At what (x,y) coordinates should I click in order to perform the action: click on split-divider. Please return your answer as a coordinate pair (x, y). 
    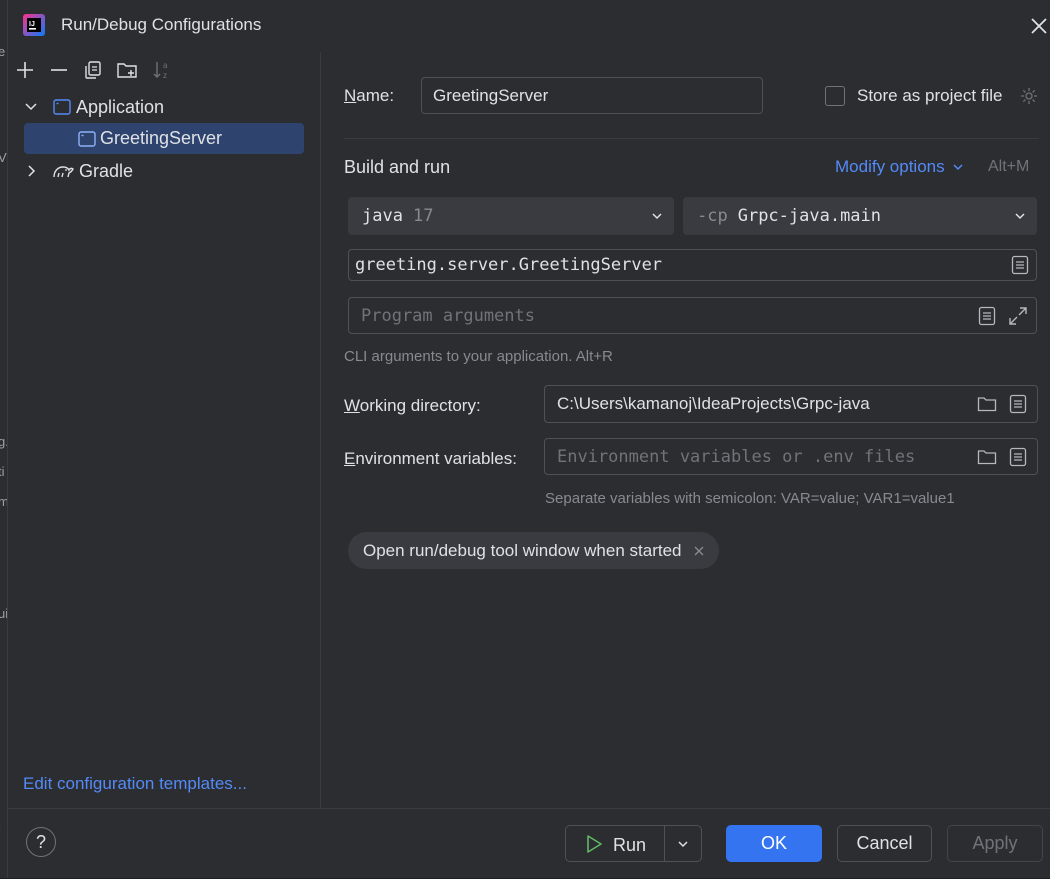
    Looking at the image, I should click on (664, 843).